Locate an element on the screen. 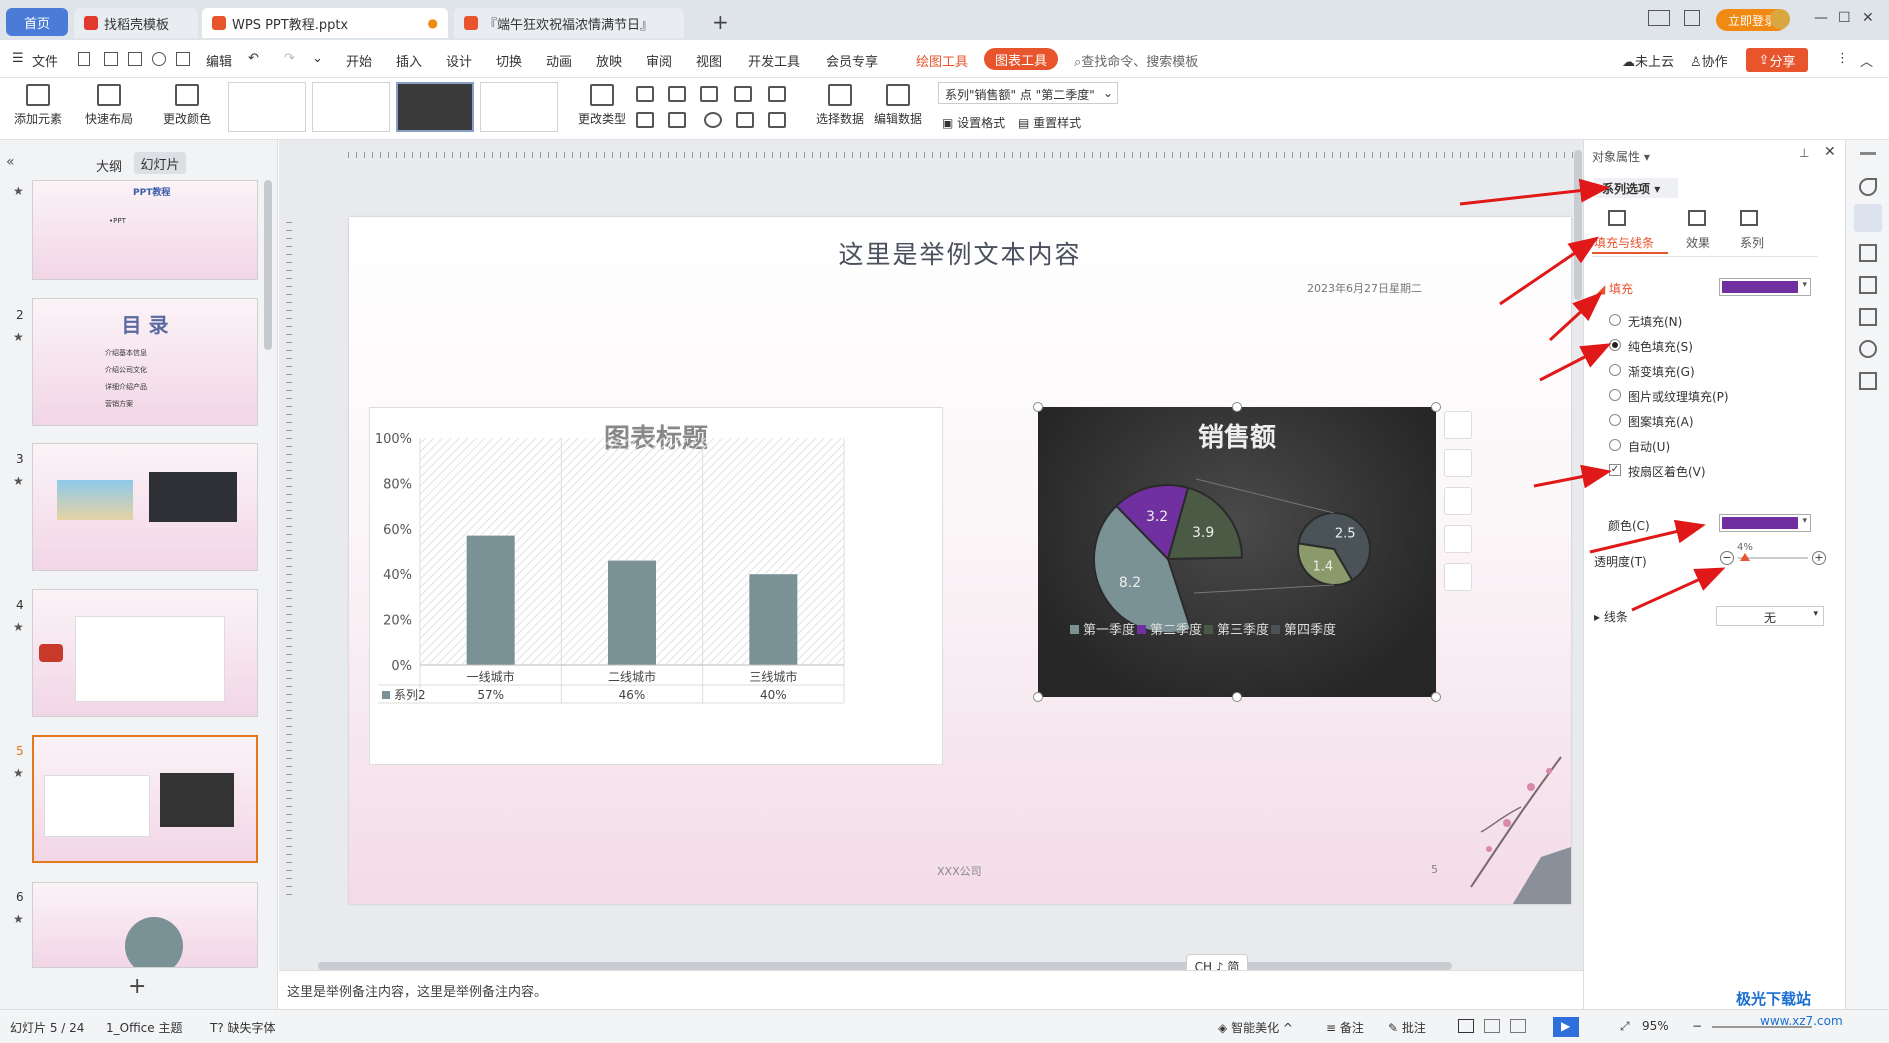 The width and height of the screenshot is (1889, 1043). radio-picture-fill is located at coordinates (1615, 395).